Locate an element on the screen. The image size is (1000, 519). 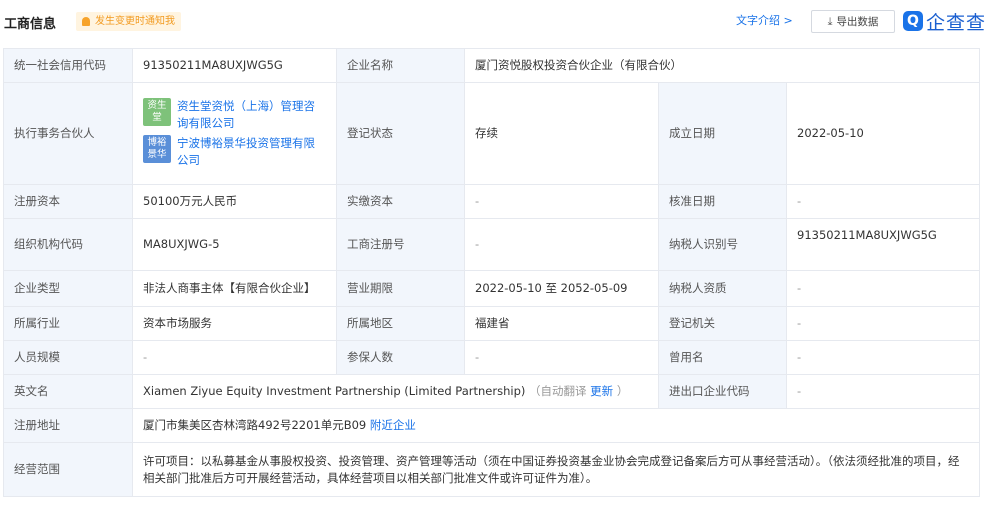
industry-label: 所属行业 is located at coordinates (68, 323).